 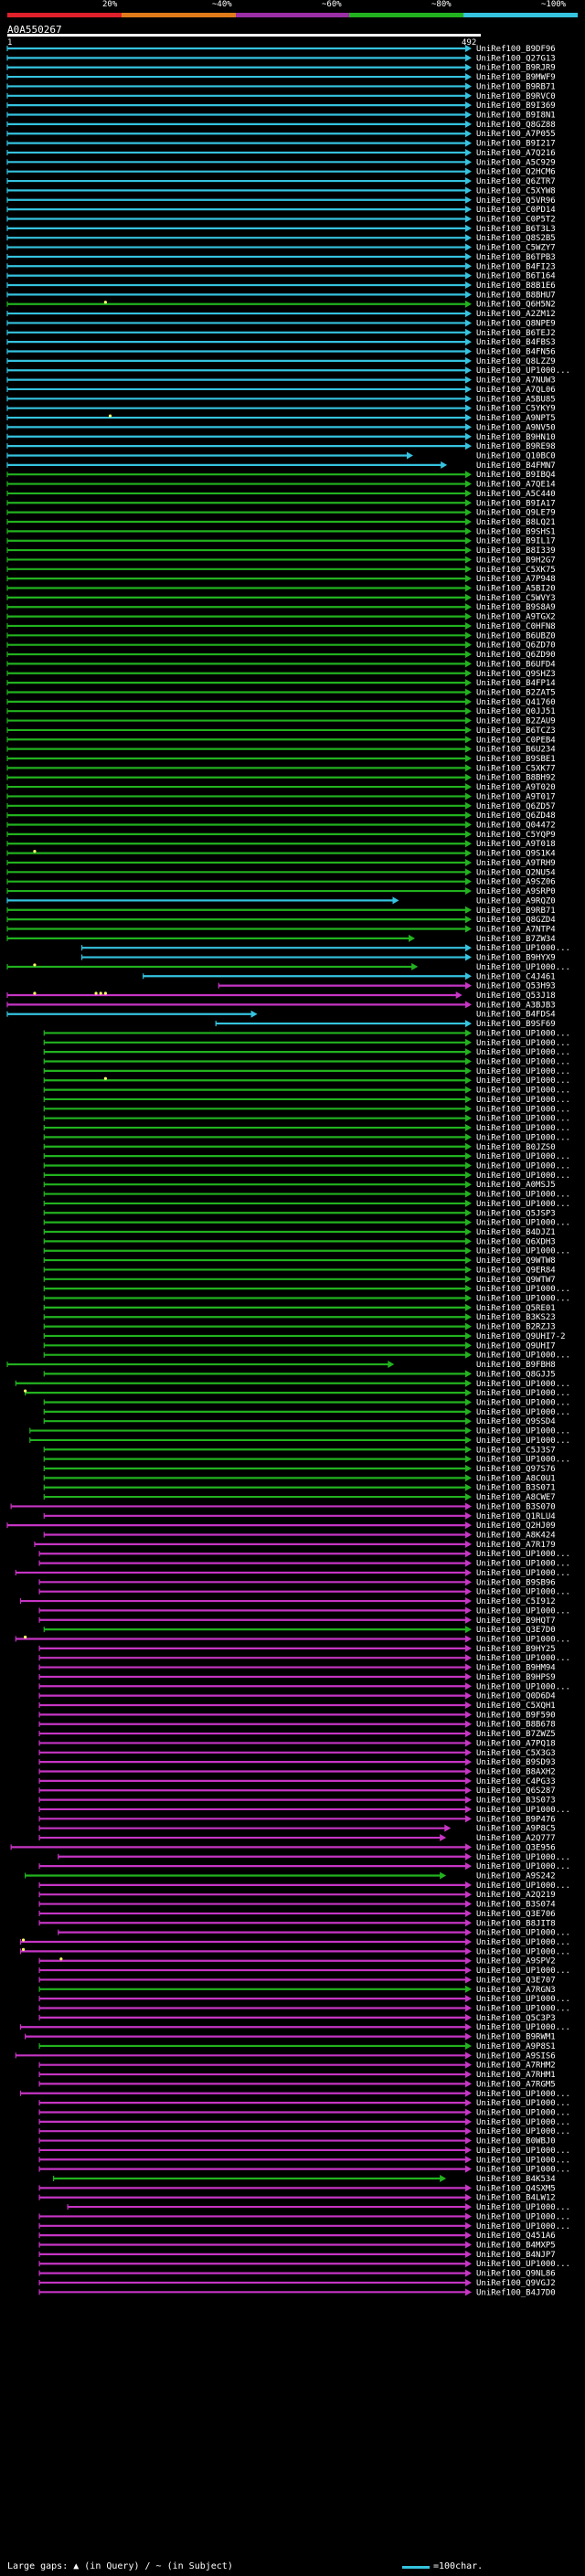 What do you see at coordinates (516, 1819) in the screenshot?
I see `row-label: UniRef100_B9P476` at bounding box center [516, 1819].